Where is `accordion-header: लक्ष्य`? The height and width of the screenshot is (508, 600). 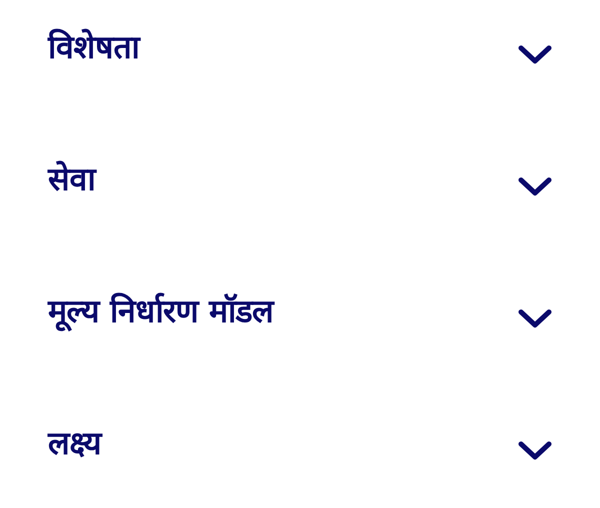 accordion-header: लक्ष्य is located at coordinates (75, 443).